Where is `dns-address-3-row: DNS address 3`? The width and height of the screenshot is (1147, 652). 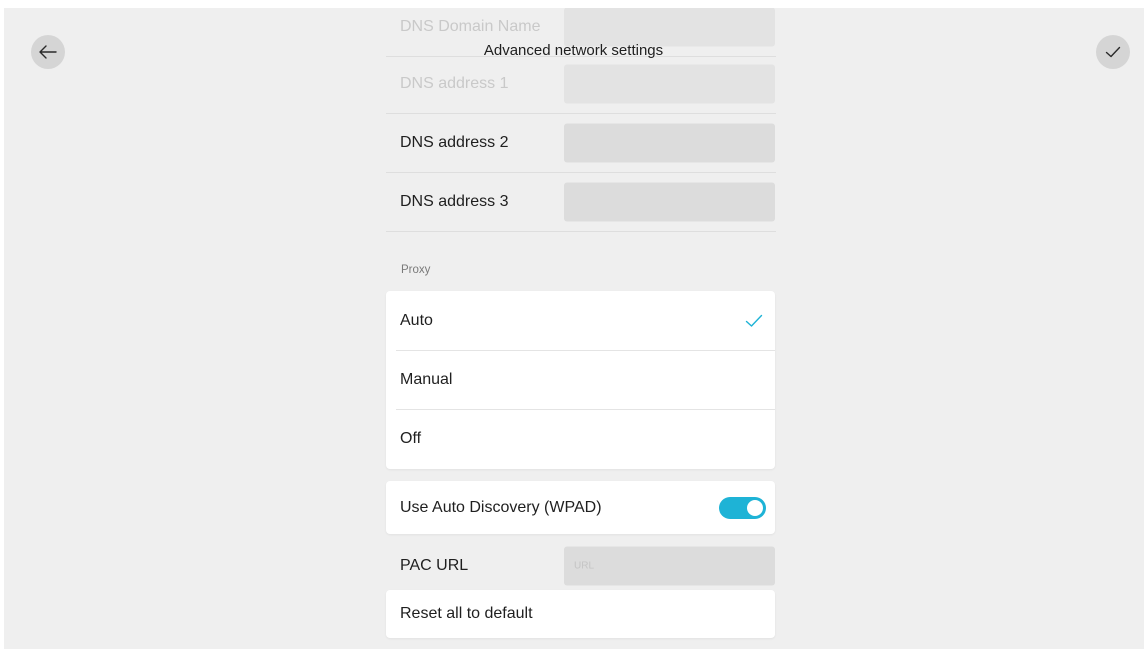
dns-address-3-row: DNS address 3 is located at coordinates (581, 202).